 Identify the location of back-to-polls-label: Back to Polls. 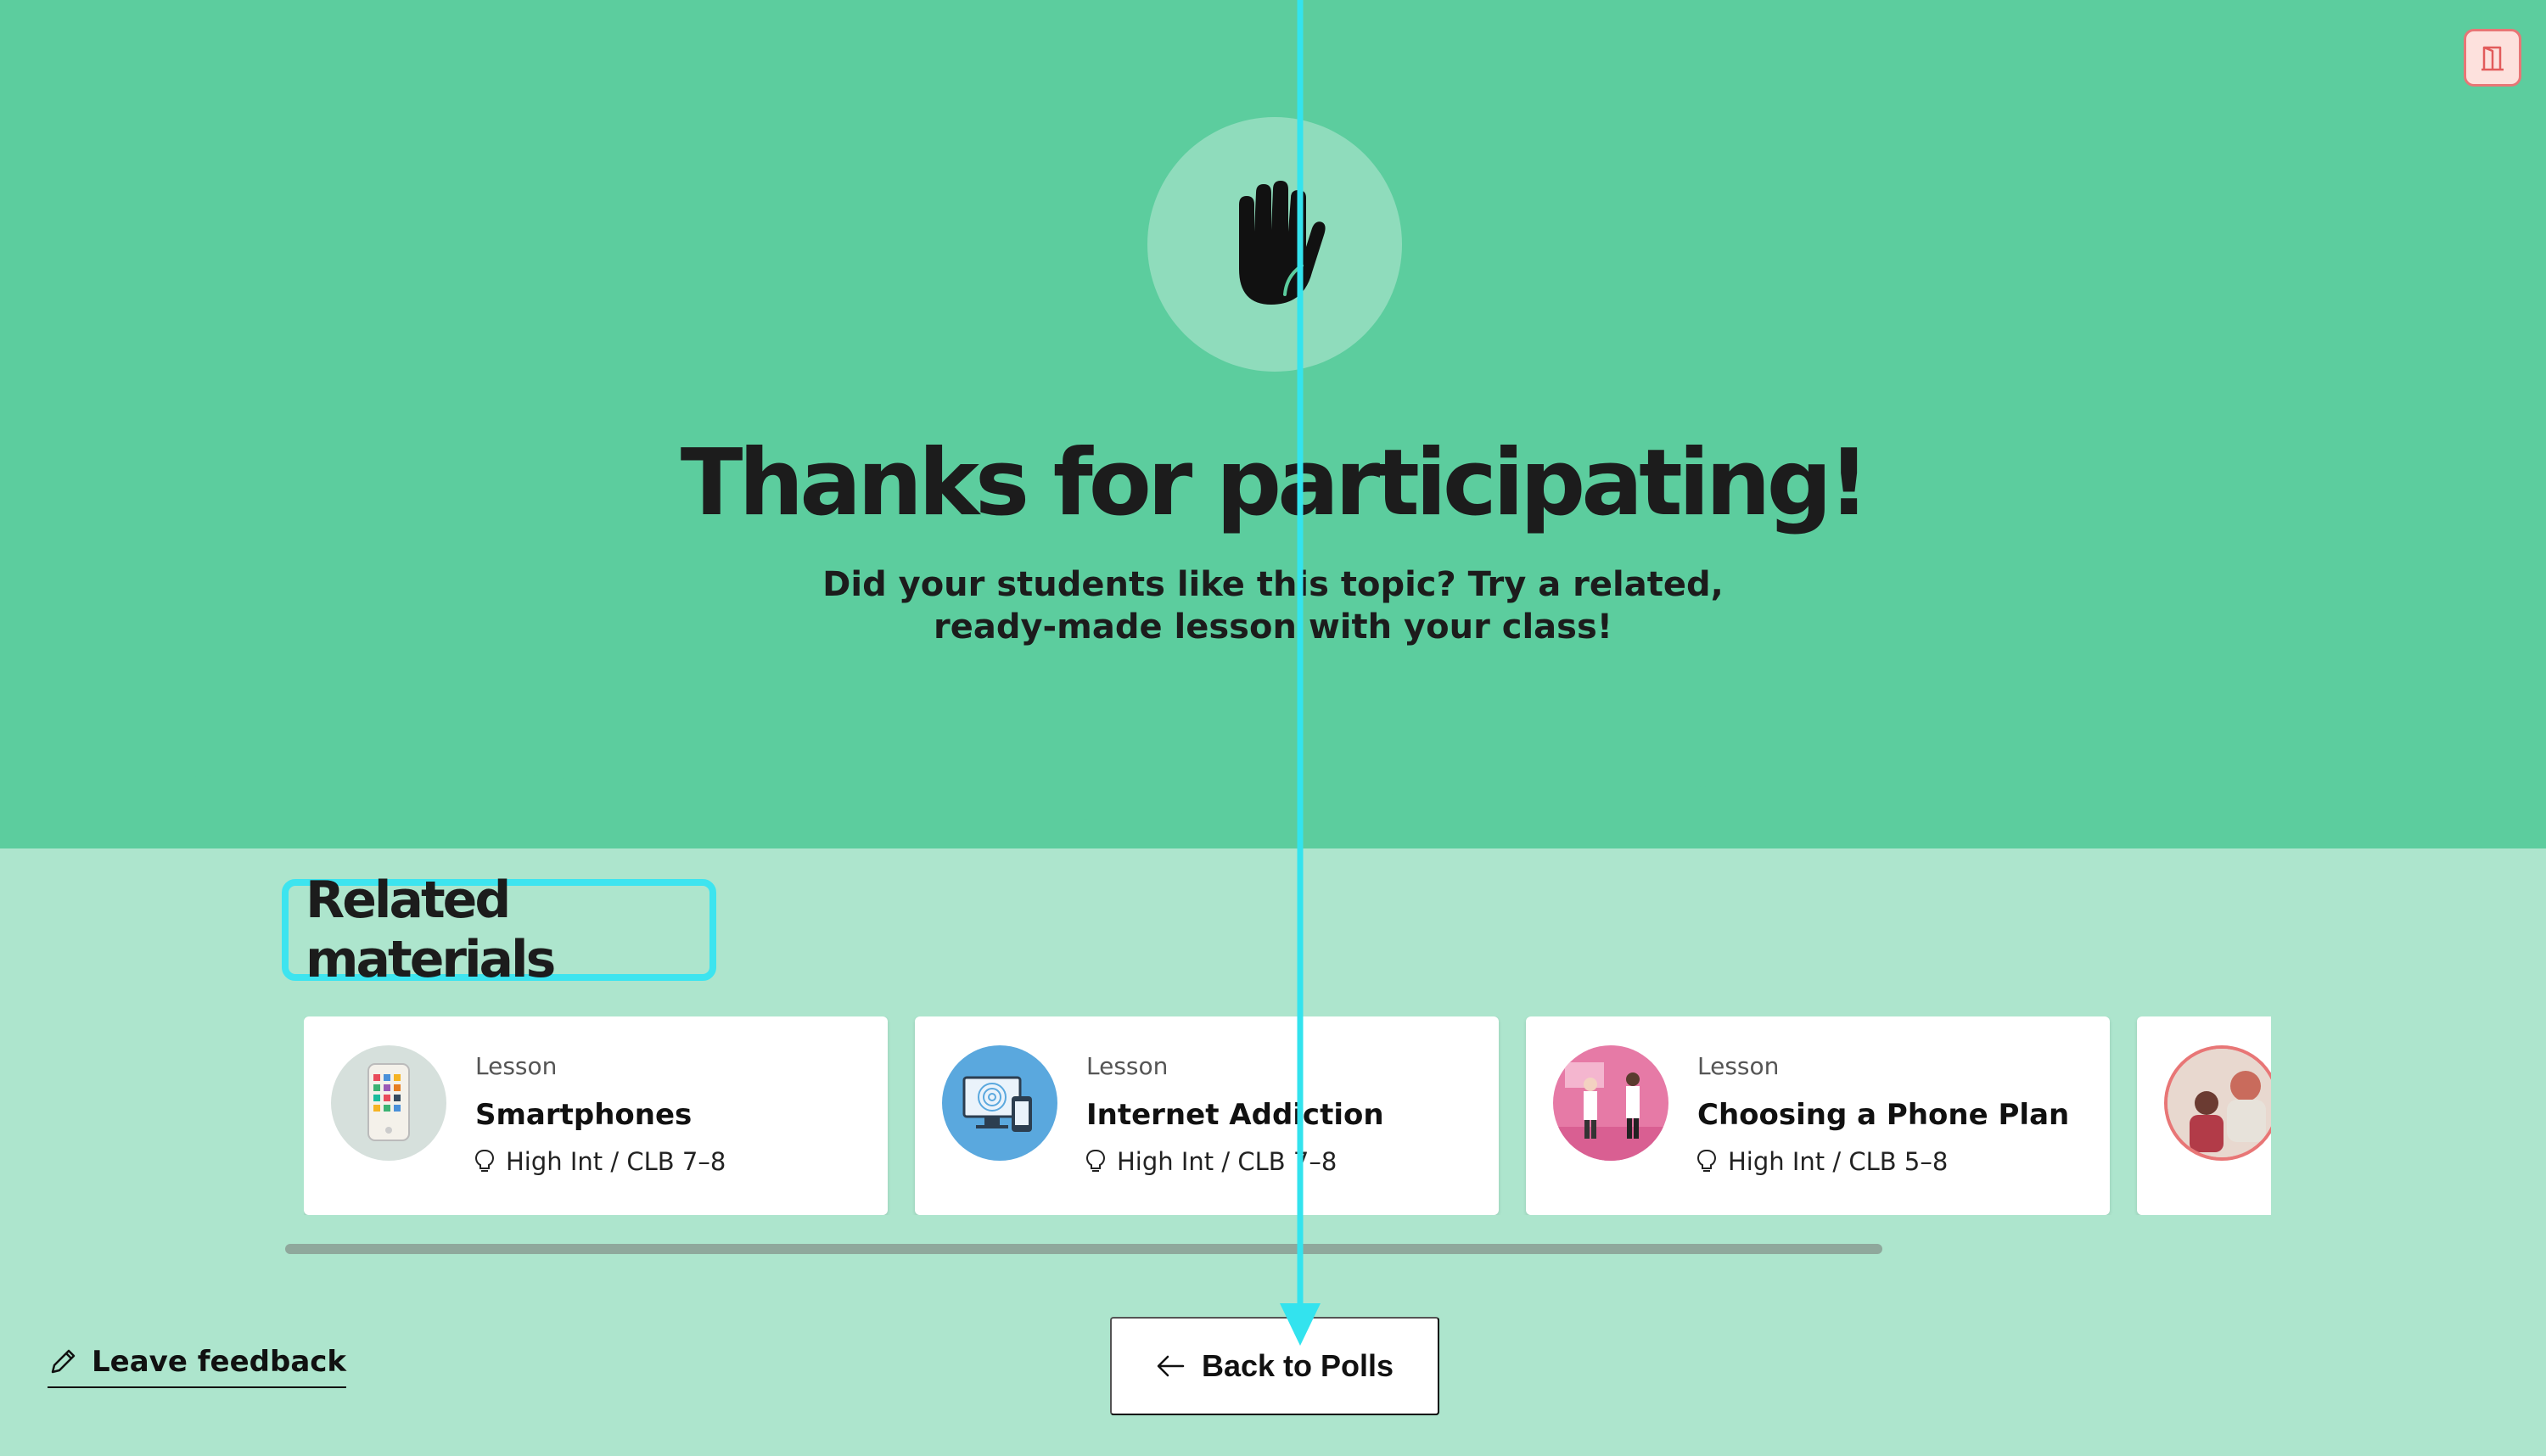
(1297, 1365).